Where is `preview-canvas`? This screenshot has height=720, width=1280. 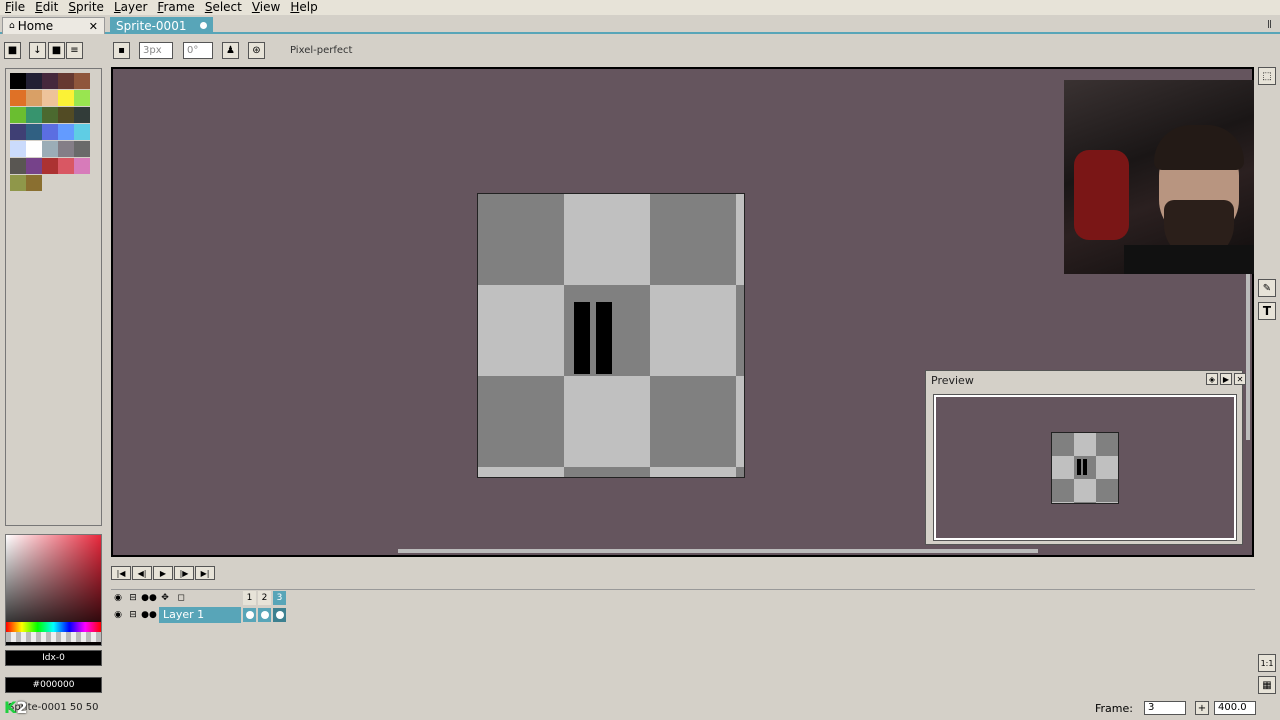 preview-canvas is located at coordinates (1085, 467).